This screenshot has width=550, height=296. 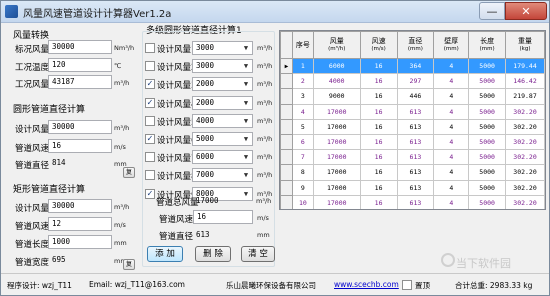 I want to click on grid-column-header: 风速 (m/s), so click(x=378, y=45).